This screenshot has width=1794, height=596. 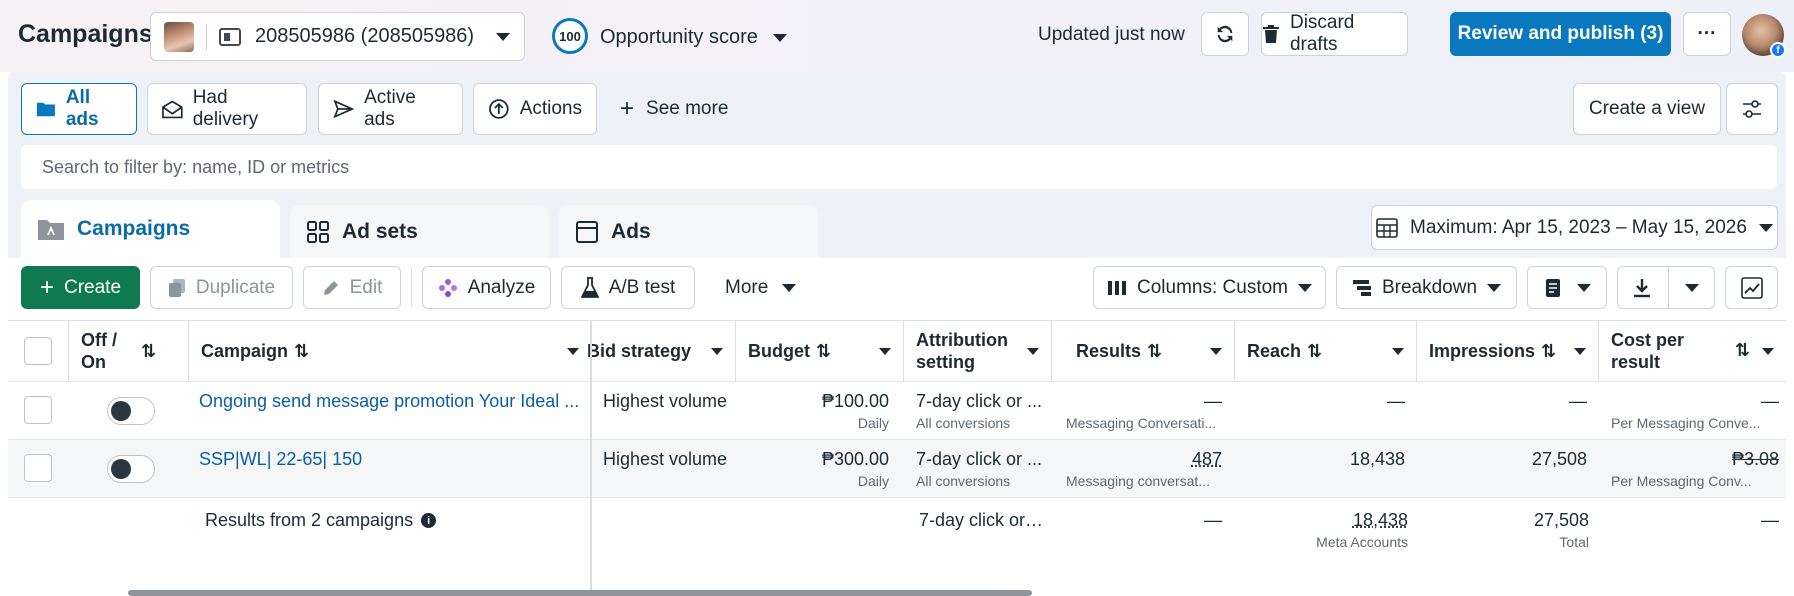 I want to click on analyze-label: Analyze, so click(x=502, y=288).